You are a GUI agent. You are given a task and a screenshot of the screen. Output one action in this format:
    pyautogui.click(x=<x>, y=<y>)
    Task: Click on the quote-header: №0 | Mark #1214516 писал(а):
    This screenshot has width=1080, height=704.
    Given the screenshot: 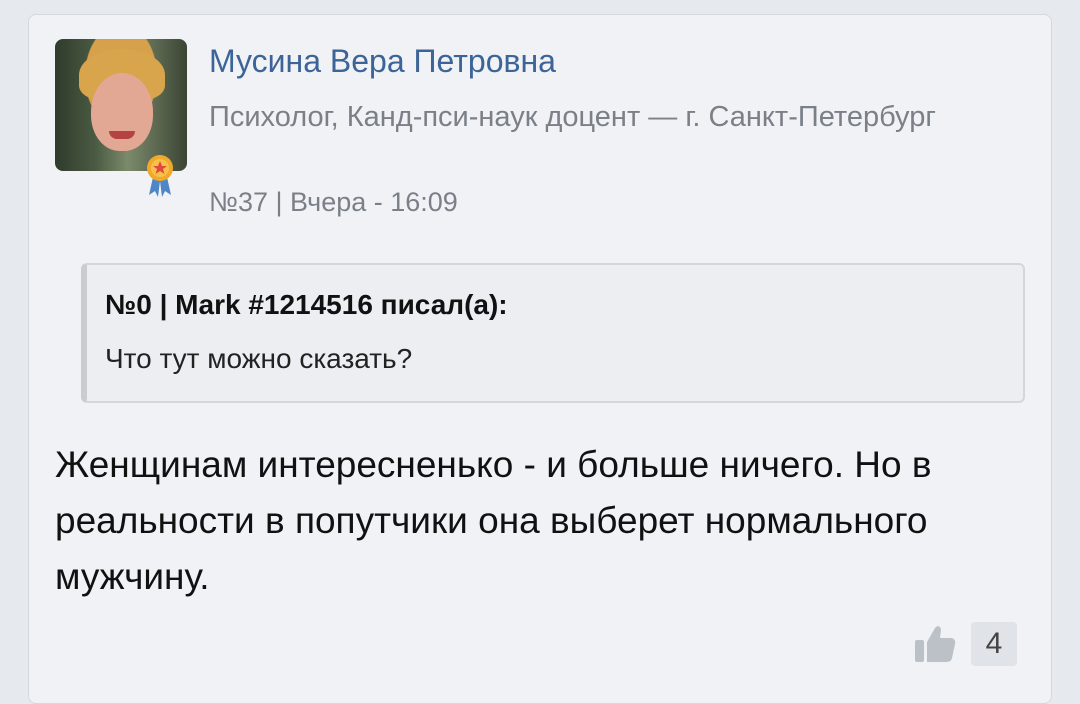 What is the action you would take?
    pyautogui.click(x=306, y=304)
    